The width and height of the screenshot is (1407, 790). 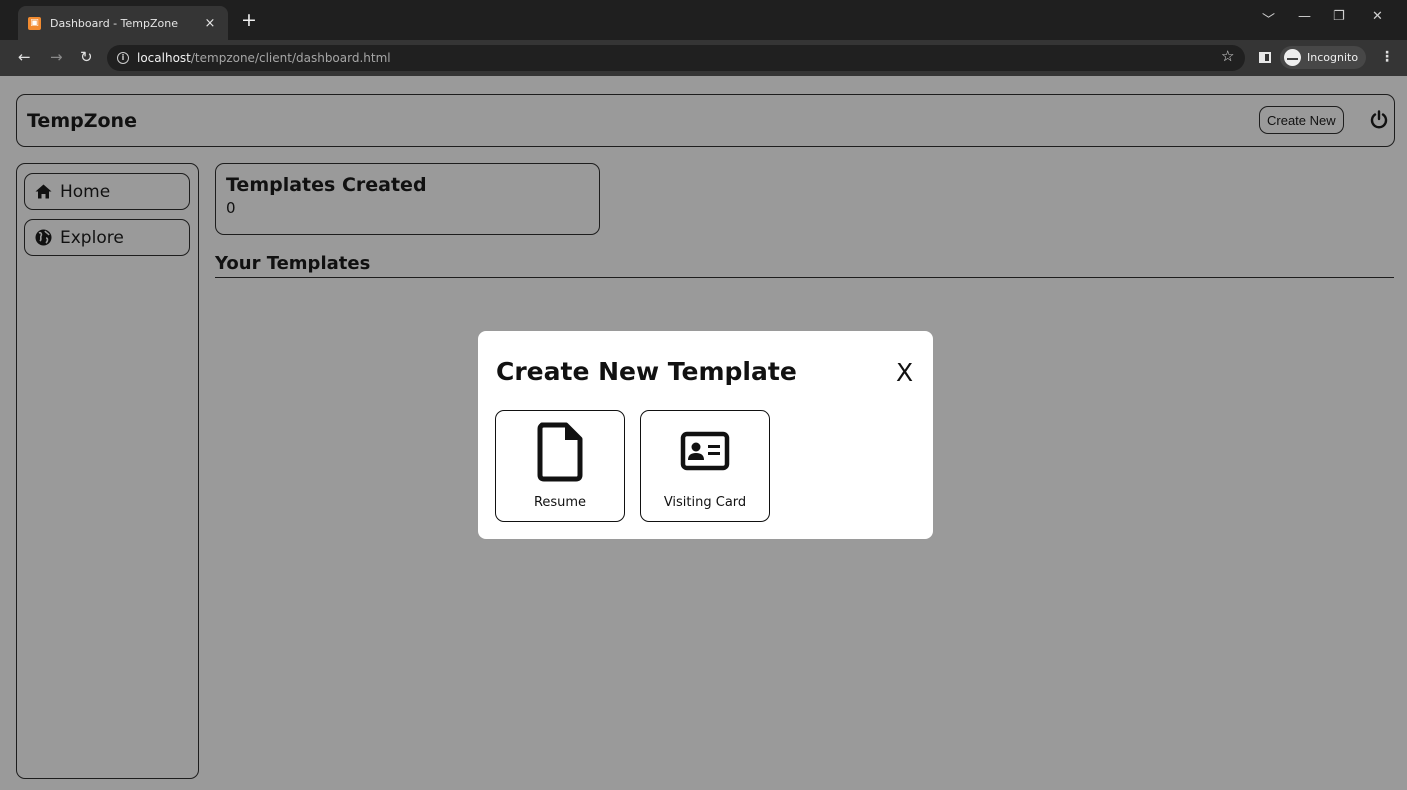 What do you see at coordinates (705, 502) in the screenshot?
I see `template-option-label: Visiting Card` at bounding box center [705, 502].